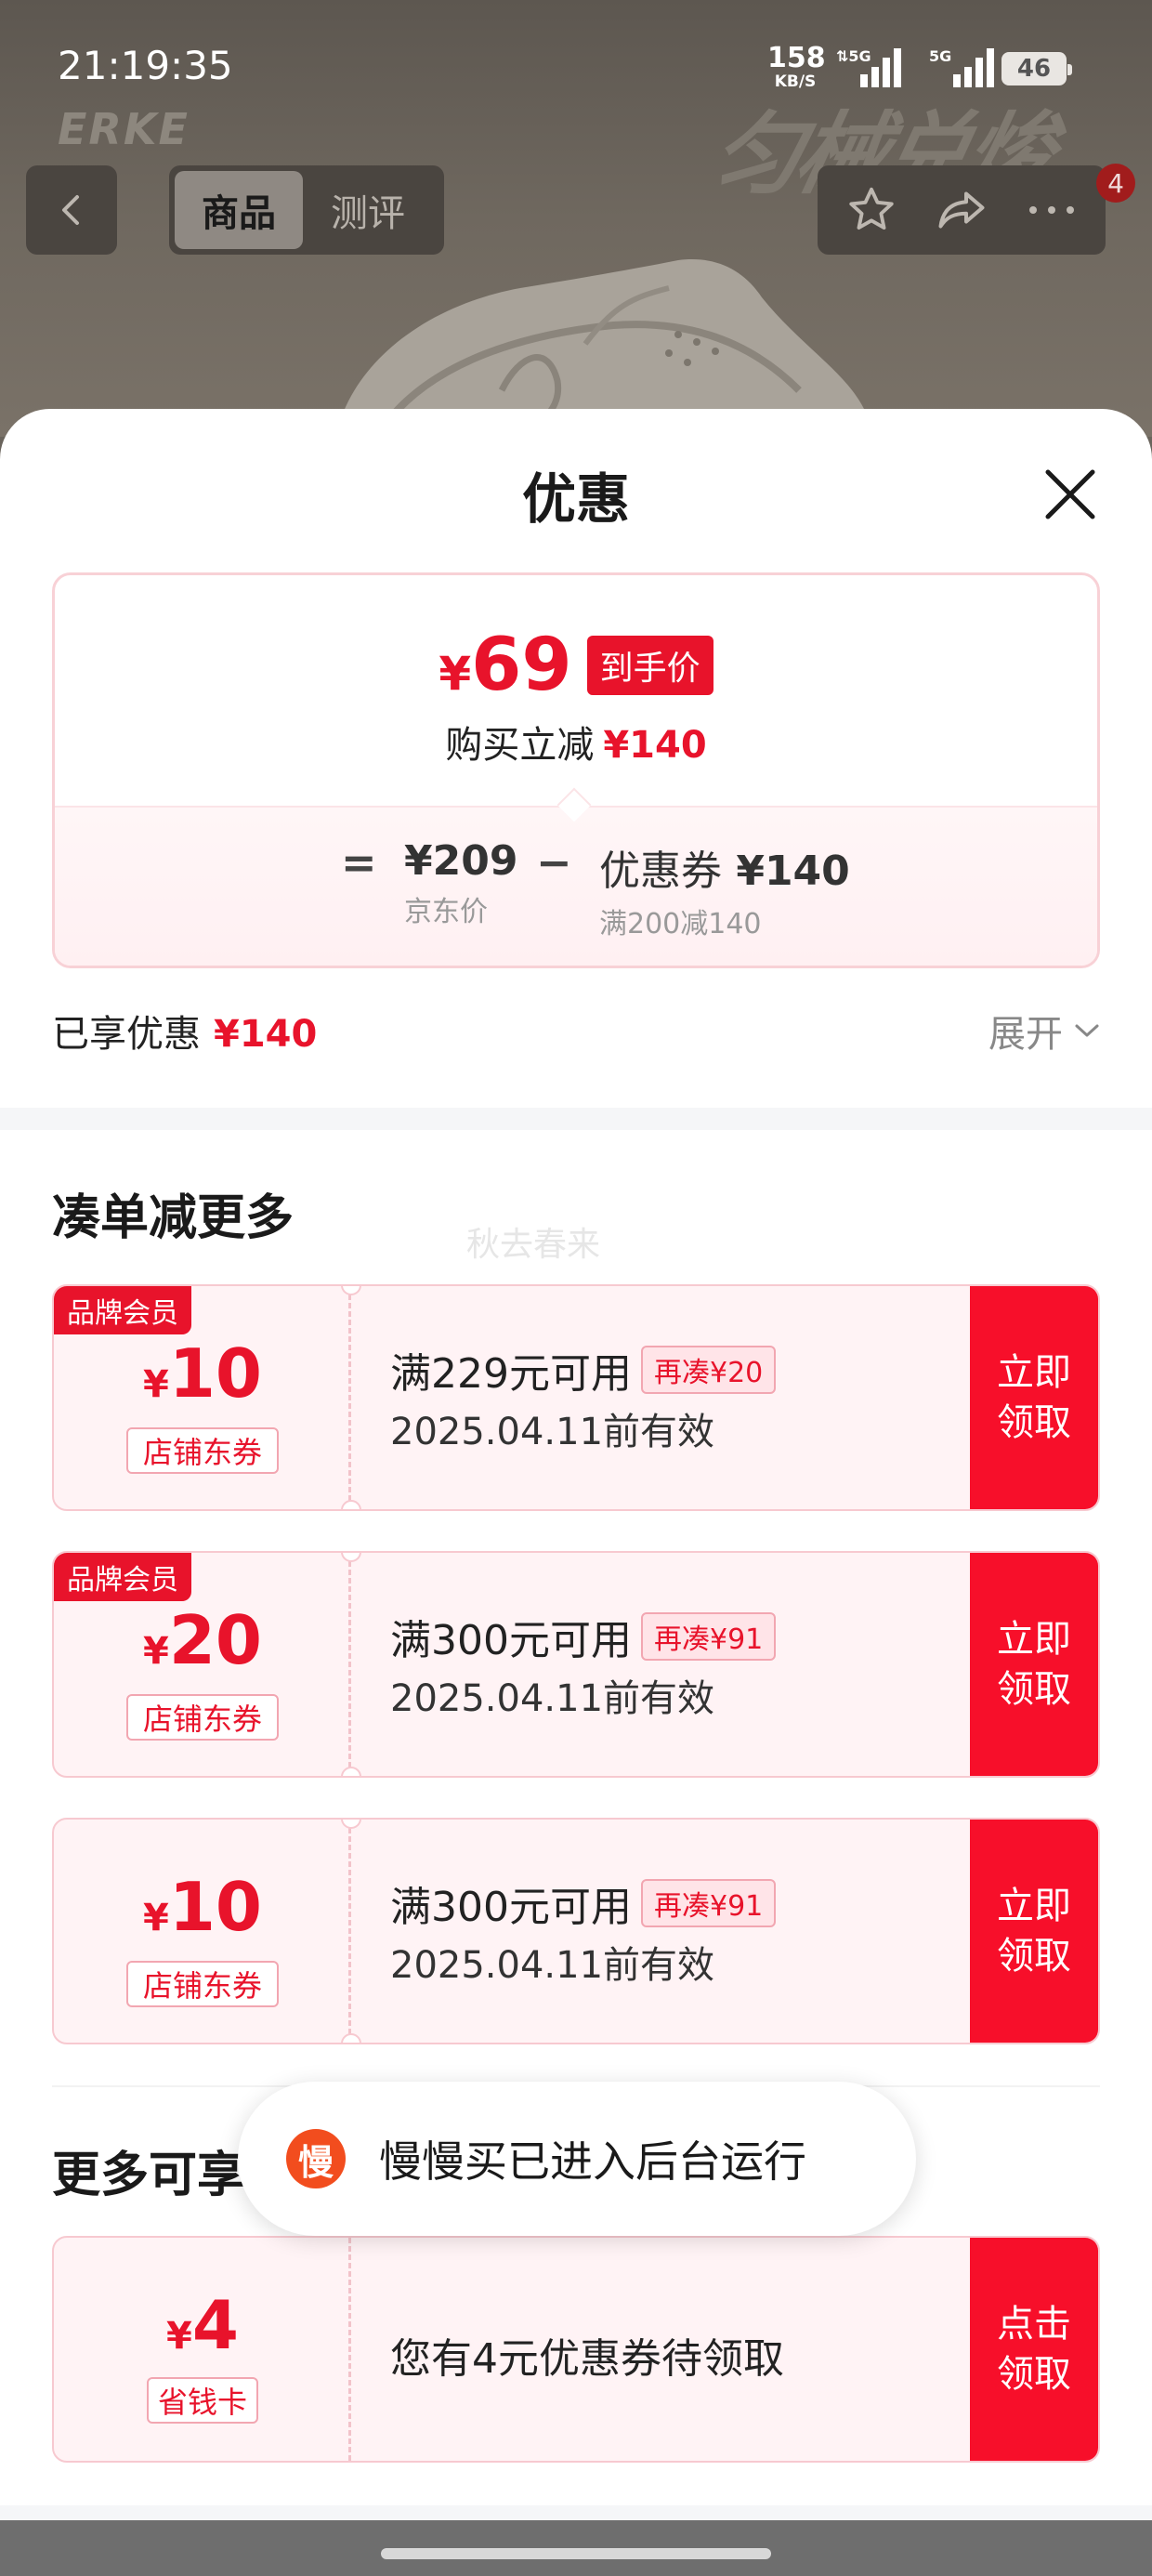 The width and height of the screenshot is (1152, 2576). Describe the element at coordinates (511, 1374) in the screenshot. I see `coupon-condition: 满229元可用` at that location.